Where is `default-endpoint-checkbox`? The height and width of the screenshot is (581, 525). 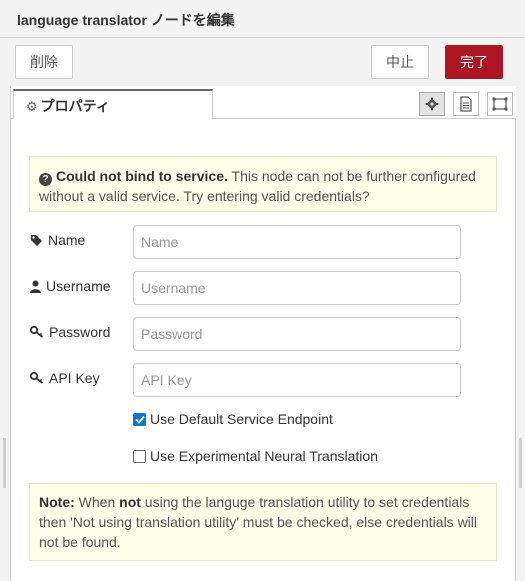
default-endpoint-checkbox is located at coordinates (139, 419).